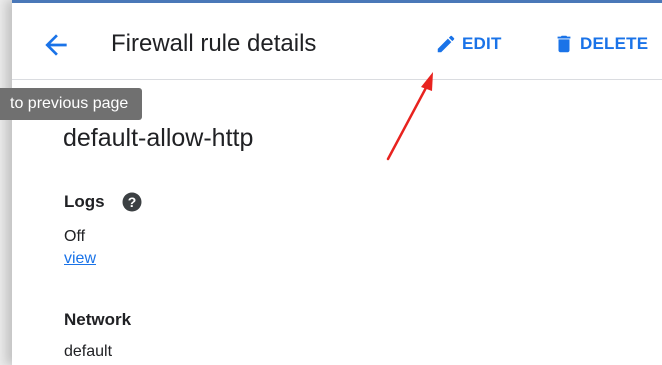 The image size is (662, 365). Describe the element at coordinates (88, 351) in the screenshot. I see `network-value: default` at that location.